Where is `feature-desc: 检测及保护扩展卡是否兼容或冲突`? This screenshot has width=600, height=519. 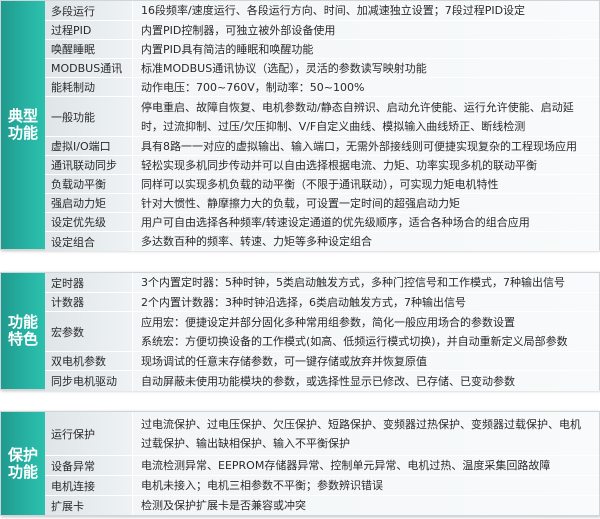 feature-desc: 检测及保护扩展卡是否兼容或冲突 is located at coordinates (366, 505).